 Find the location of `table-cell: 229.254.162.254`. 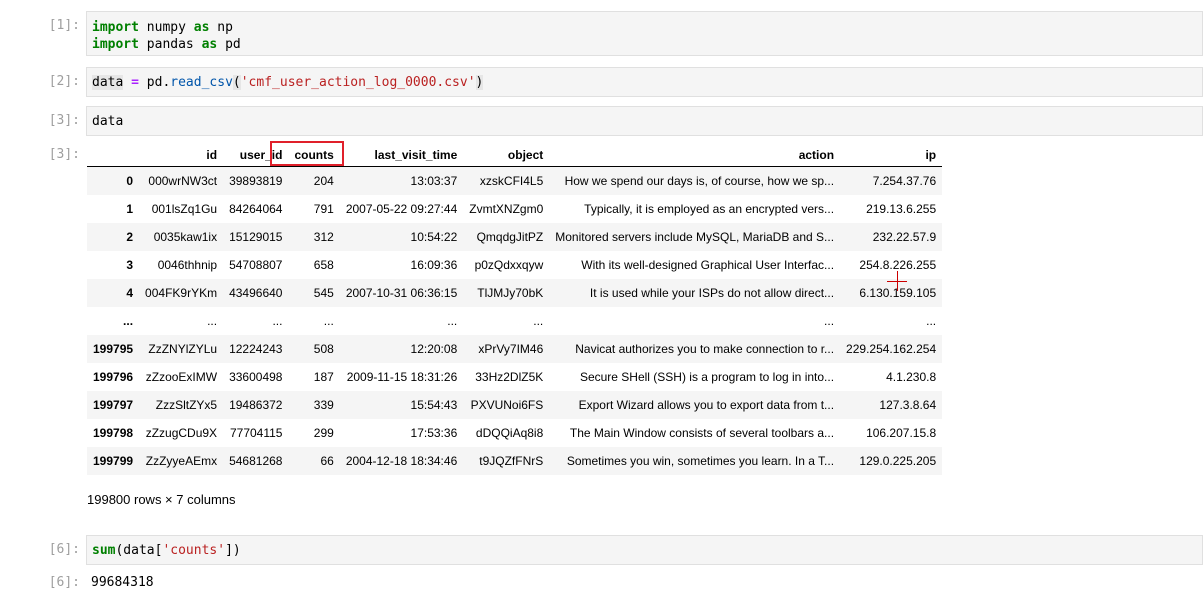

table-cell: 229.254.162.254 is located at coordinates (891, 349).